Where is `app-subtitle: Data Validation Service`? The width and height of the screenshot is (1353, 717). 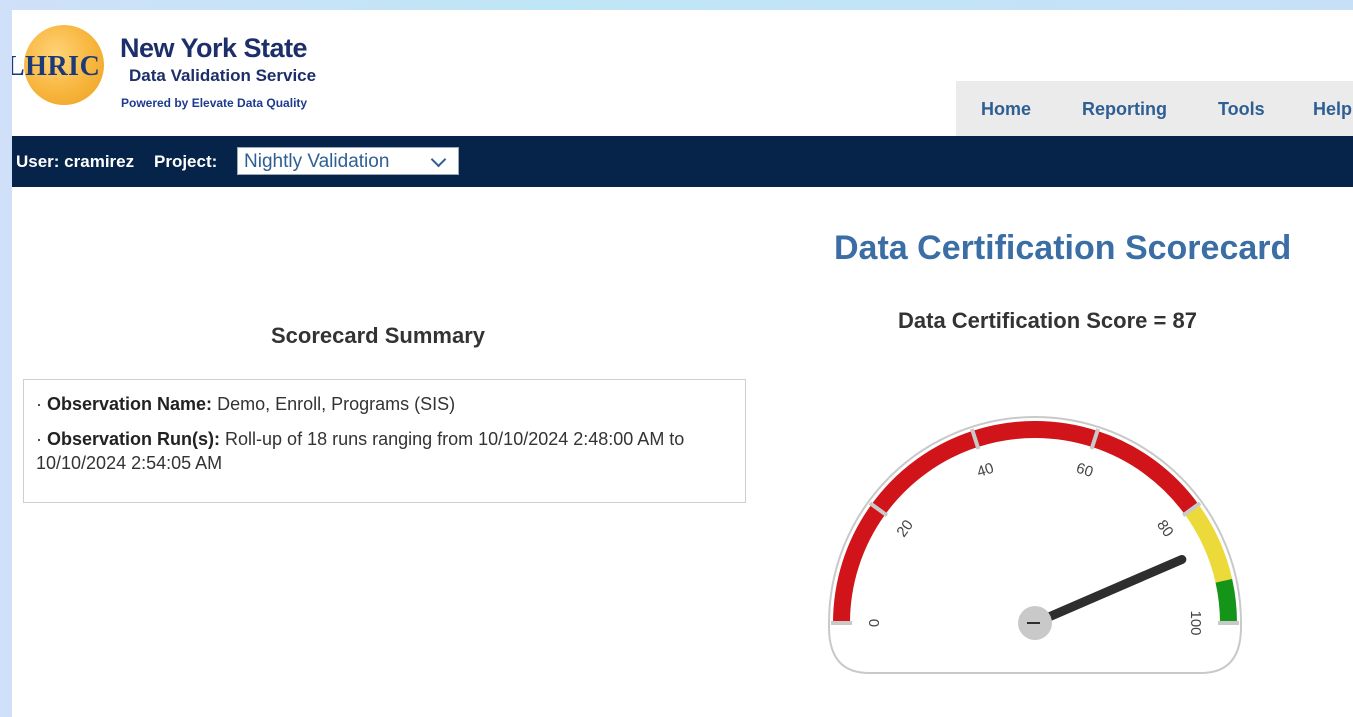
app-subtitle: Data Validation Service is located at coordinates (223, 75).